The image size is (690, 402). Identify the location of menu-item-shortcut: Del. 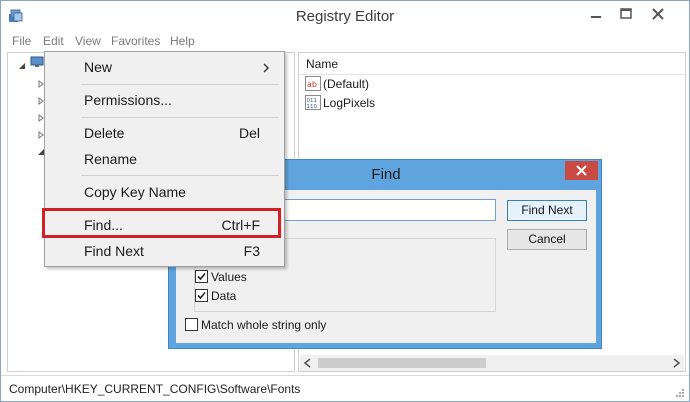
(249, 133).